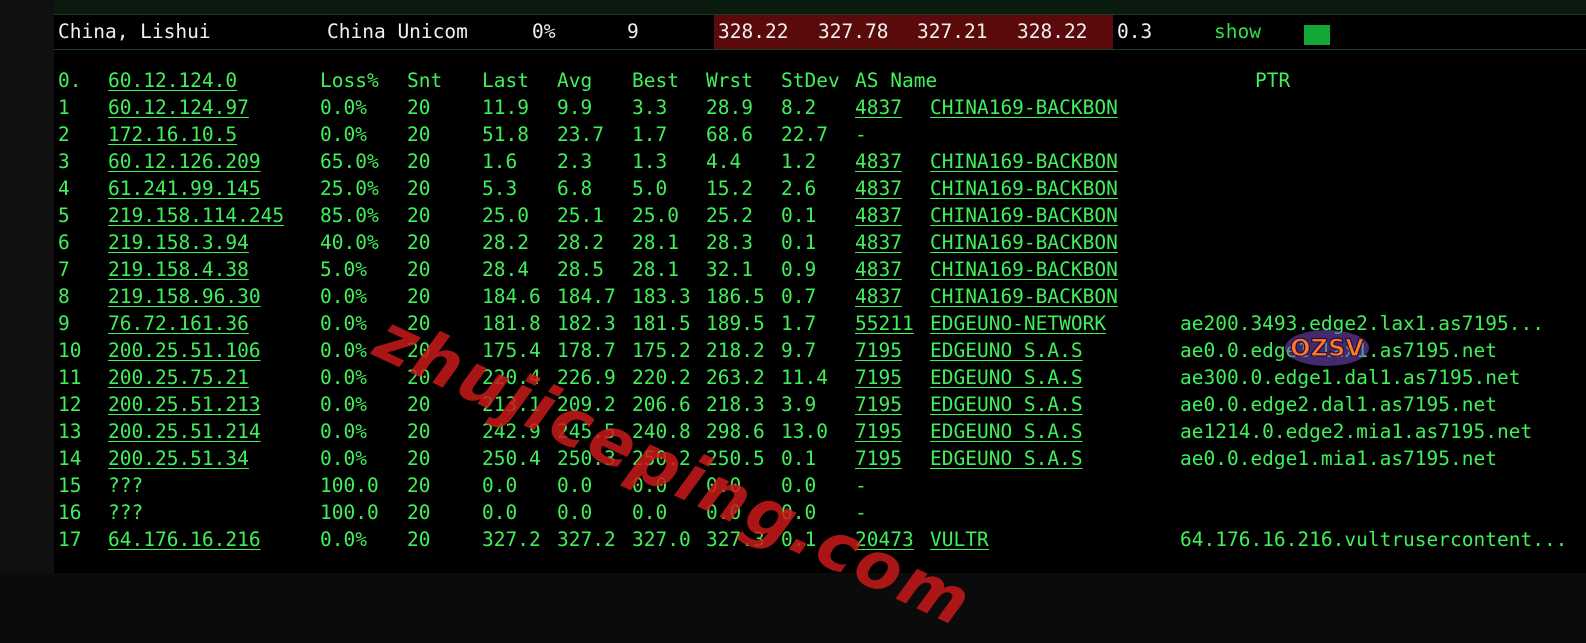 The image size is (1586, 643). What do you see at coordinates (343, 296) in the screenshot?
I see `row-8-loss: 0.0%` at bounding box center [343, 296].